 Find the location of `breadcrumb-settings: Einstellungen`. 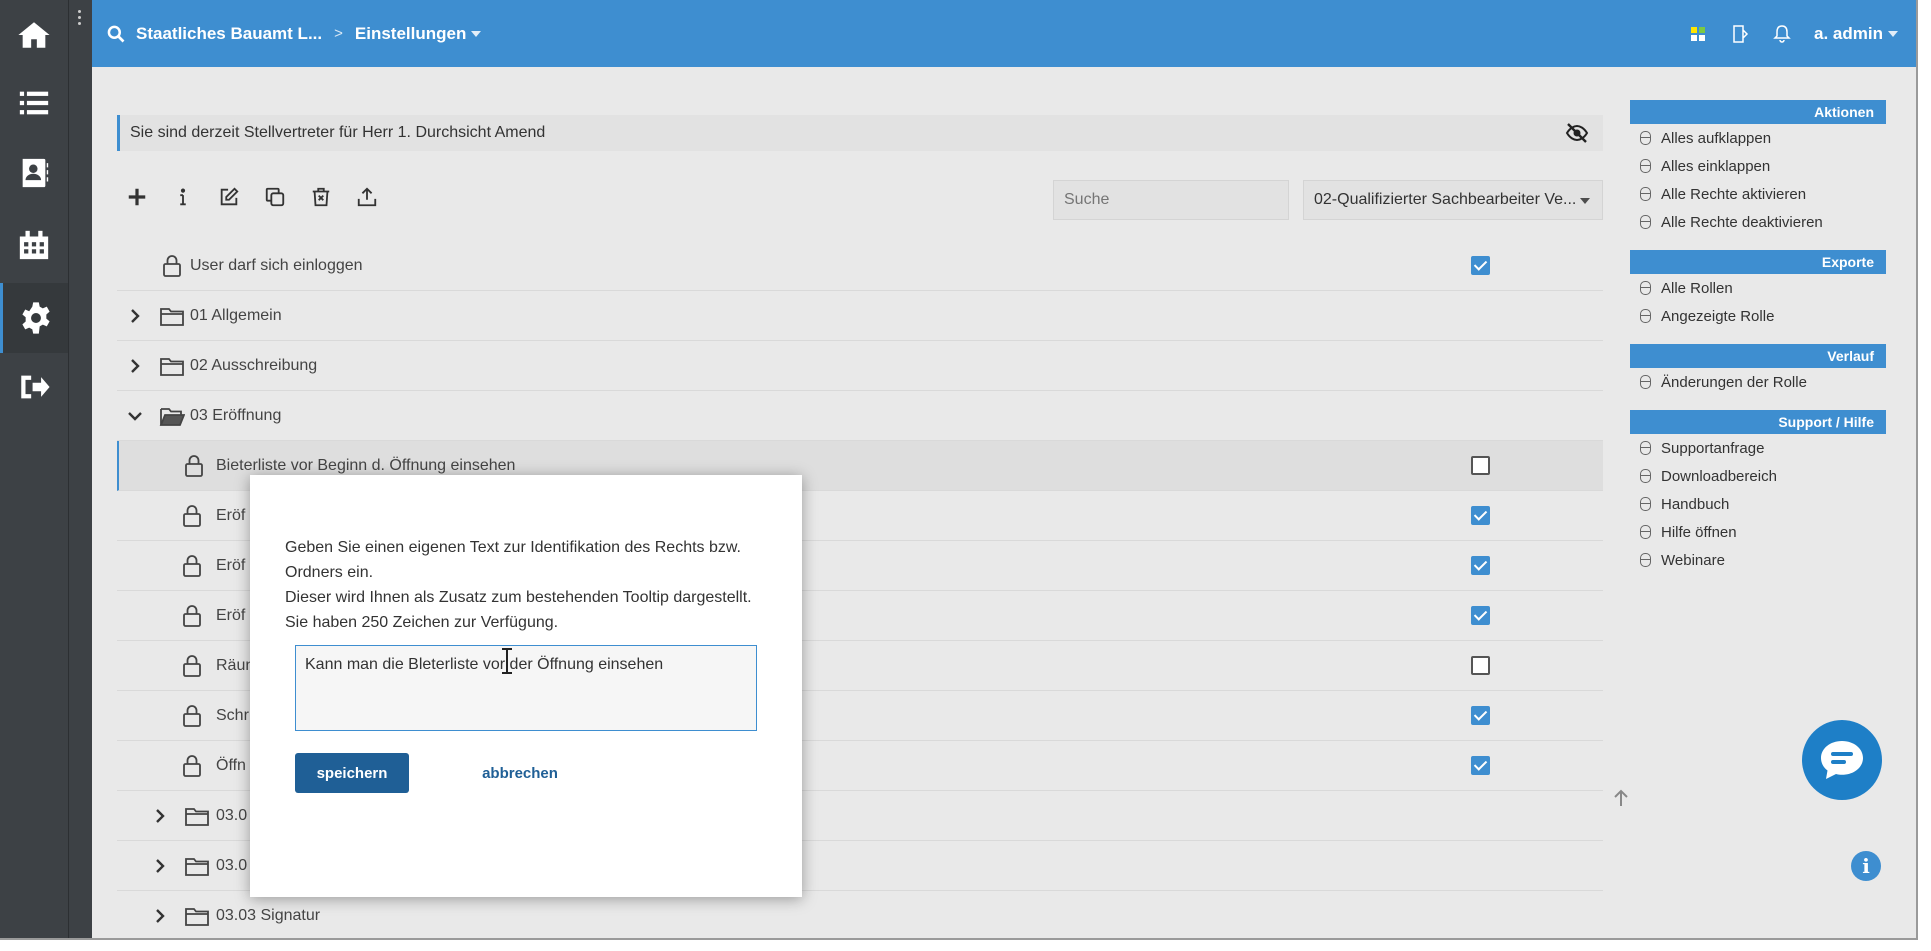

breadcrumb-settings: Einstellungen is located at coordinates (418, 34).